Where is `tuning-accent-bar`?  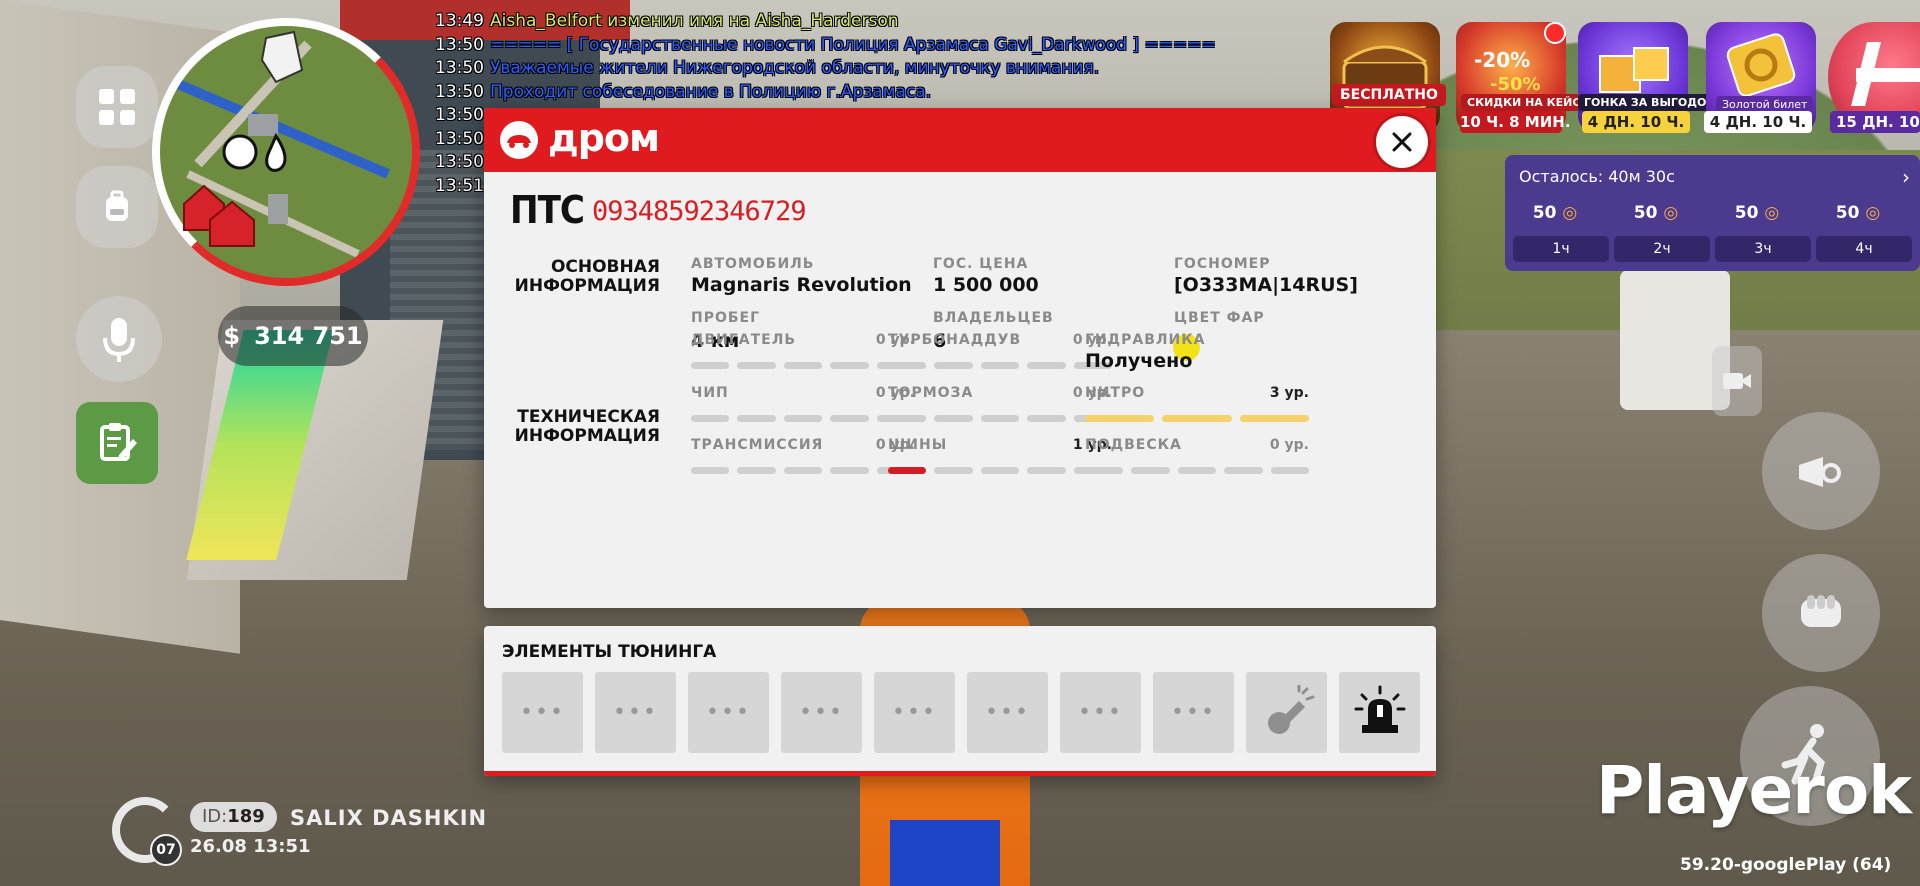
tuning-accent-bar is located at coordinates (960, 773).